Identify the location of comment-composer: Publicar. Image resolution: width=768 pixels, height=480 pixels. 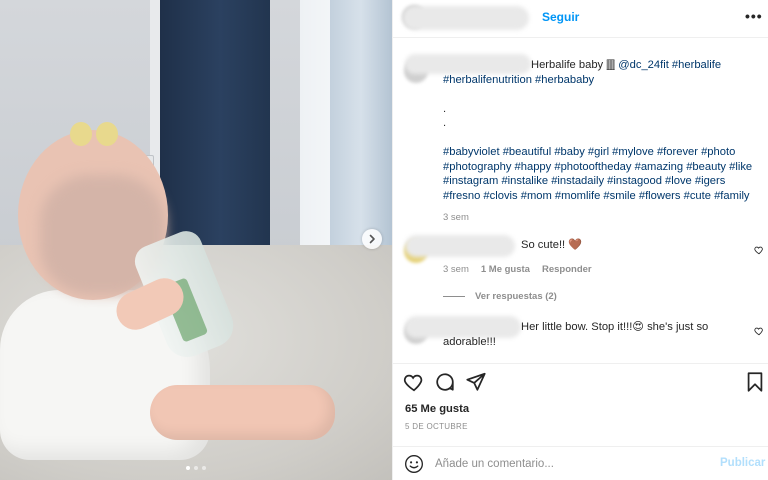
(580, 463).